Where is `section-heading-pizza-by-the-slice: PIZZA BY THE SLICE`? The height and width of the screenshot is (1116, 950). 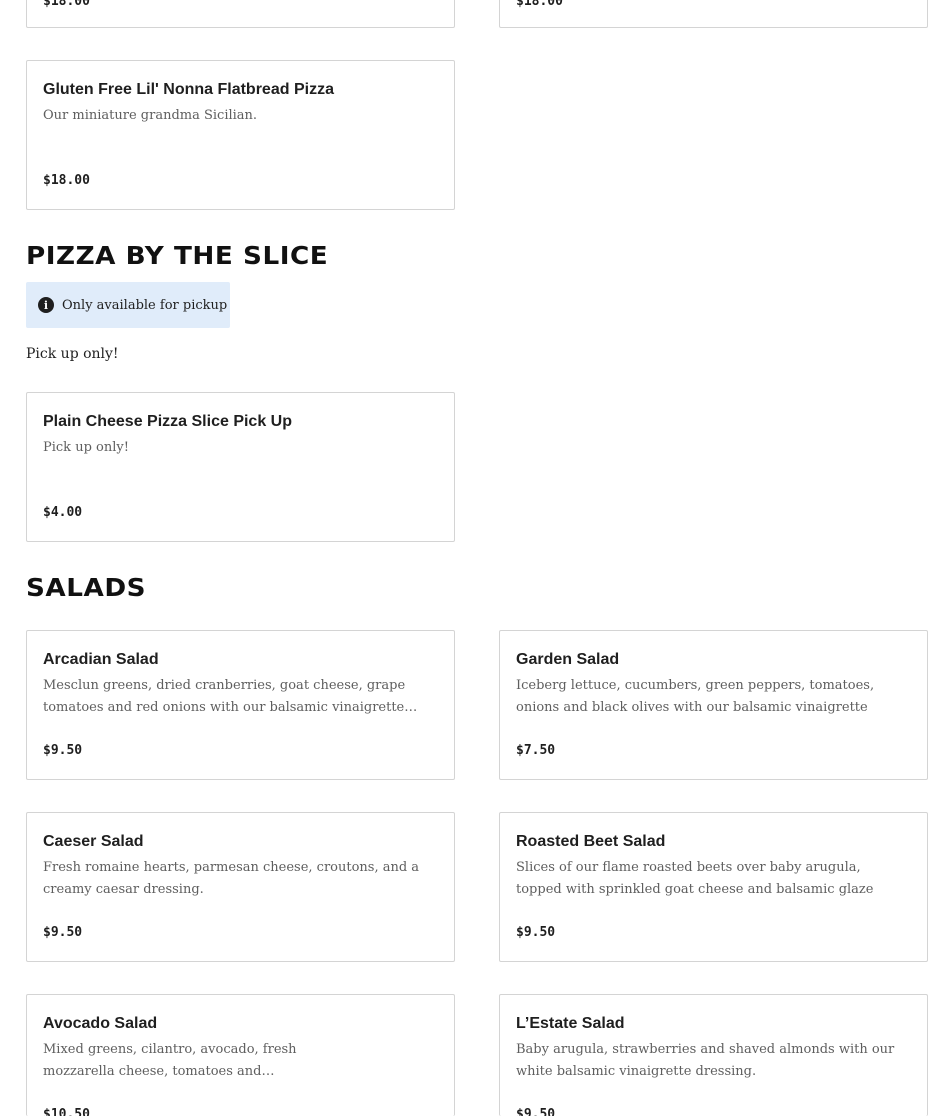 section-heading-pizza-by-the-slice: PIZZA BY THE SLICE is located at coordinates (177, 255).